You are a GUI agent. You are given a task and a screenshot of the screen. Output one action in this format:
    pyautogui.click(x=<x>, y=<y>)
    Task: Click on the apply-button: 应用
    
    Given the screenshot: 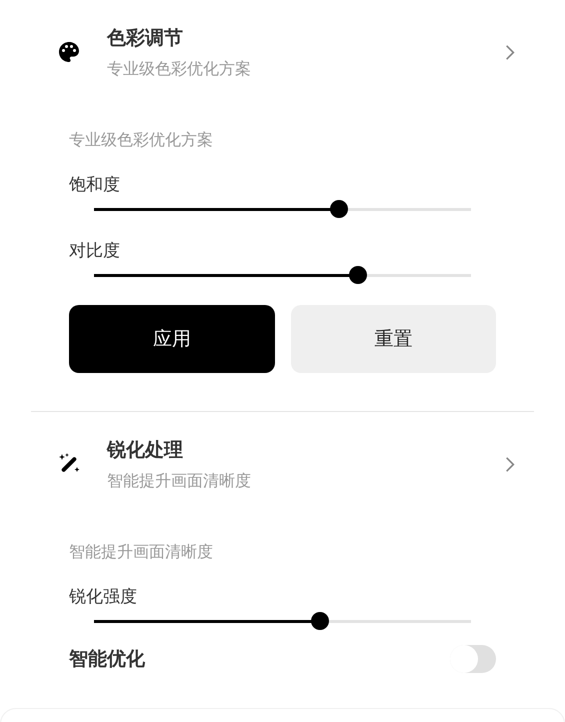 What is the action you would take?
    pyautogui.click(x=171, y=339)
    